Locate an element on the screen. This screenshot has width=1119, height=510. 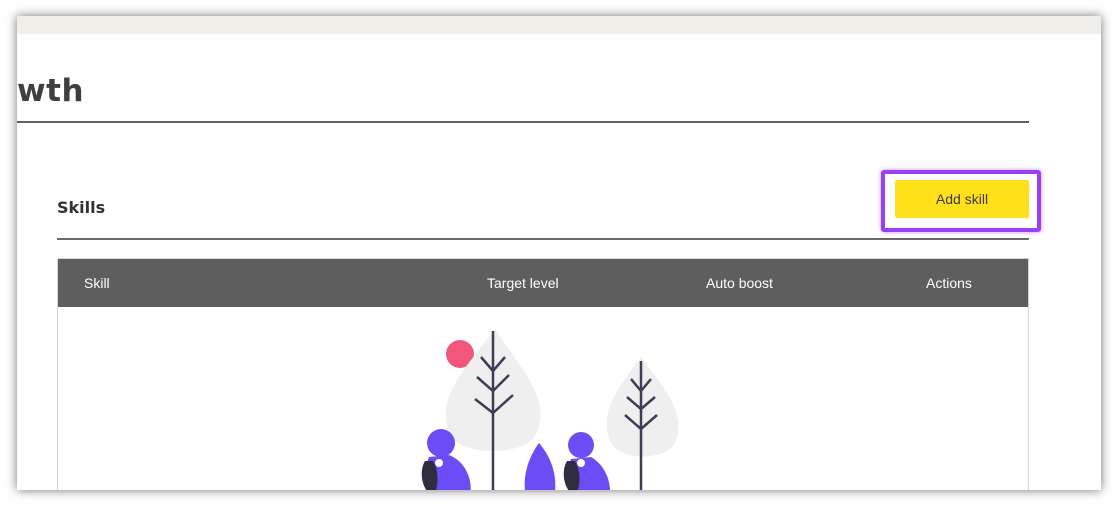
small-purple-leaf is located at coordinates (540, 466).